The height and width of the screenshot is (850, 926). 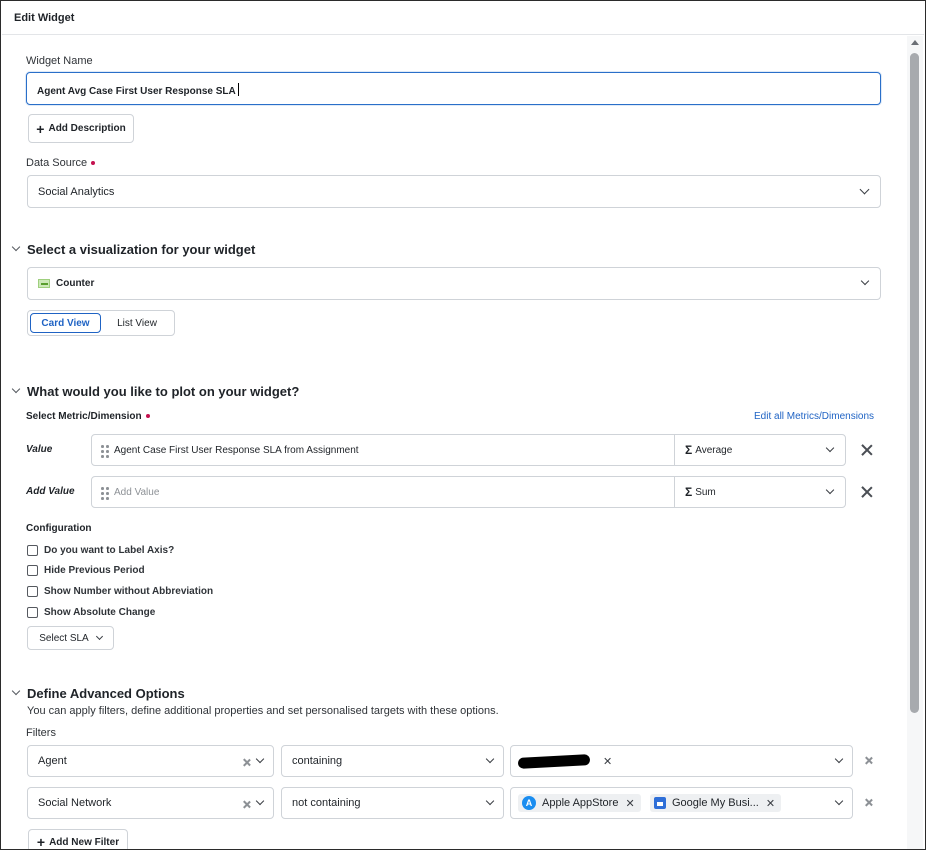 What do you see at coordinates (32, 612) in the screenshot?
I see `show-absolute-change-checkbox` at bounding box center [32, 612].